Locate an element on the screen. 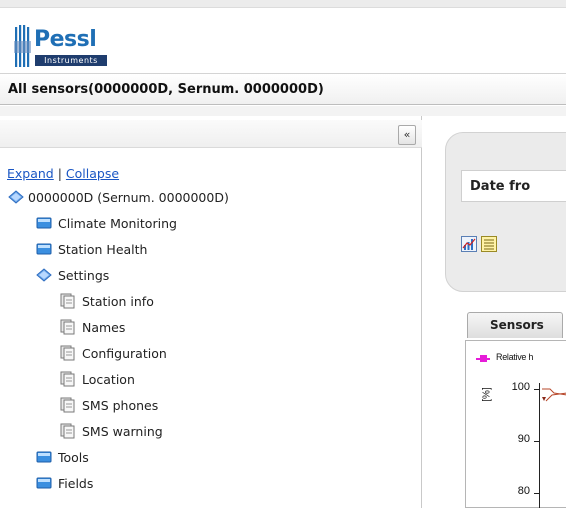 The width and height of the screenshot is (566, 508). y-tick-label: 80 is located at coordinates (523, 491).